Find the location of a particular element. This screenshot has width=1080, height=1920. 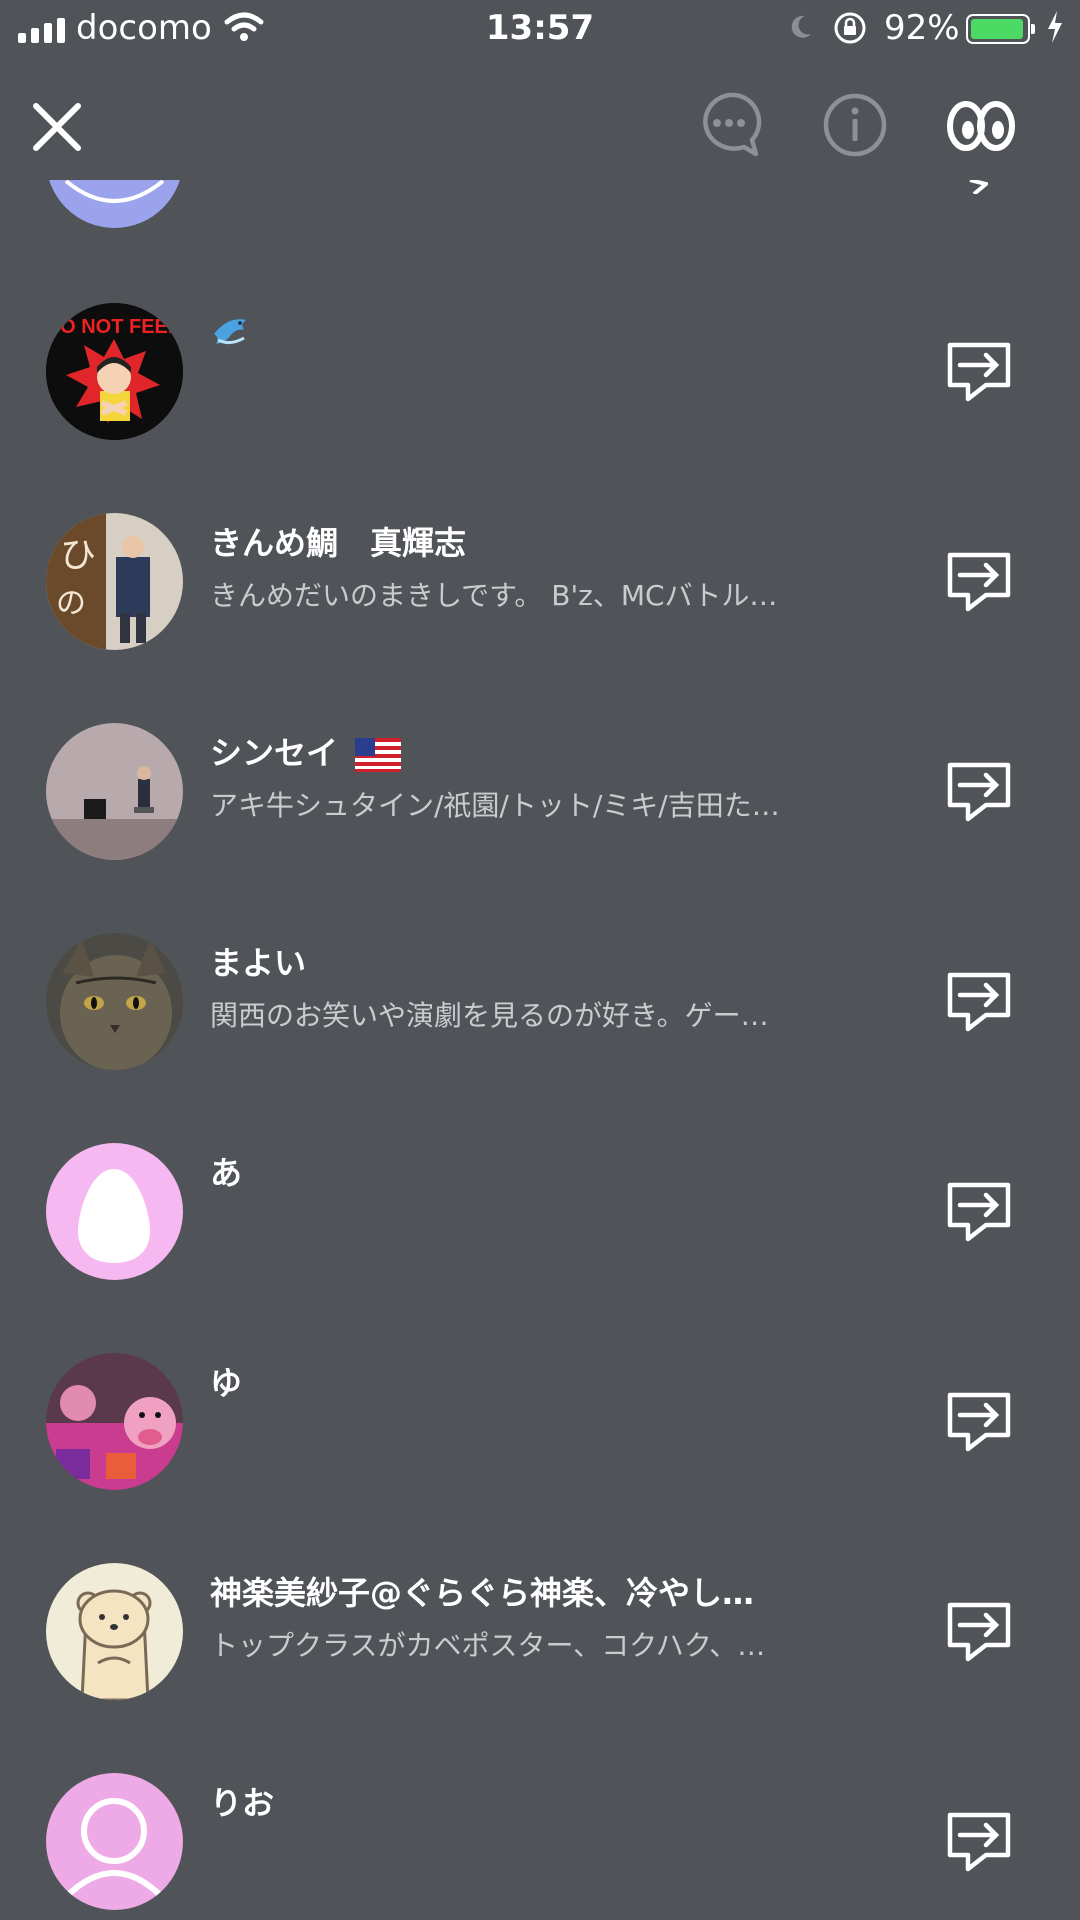

friend-name: あ is located at coordinates (226, 1173).